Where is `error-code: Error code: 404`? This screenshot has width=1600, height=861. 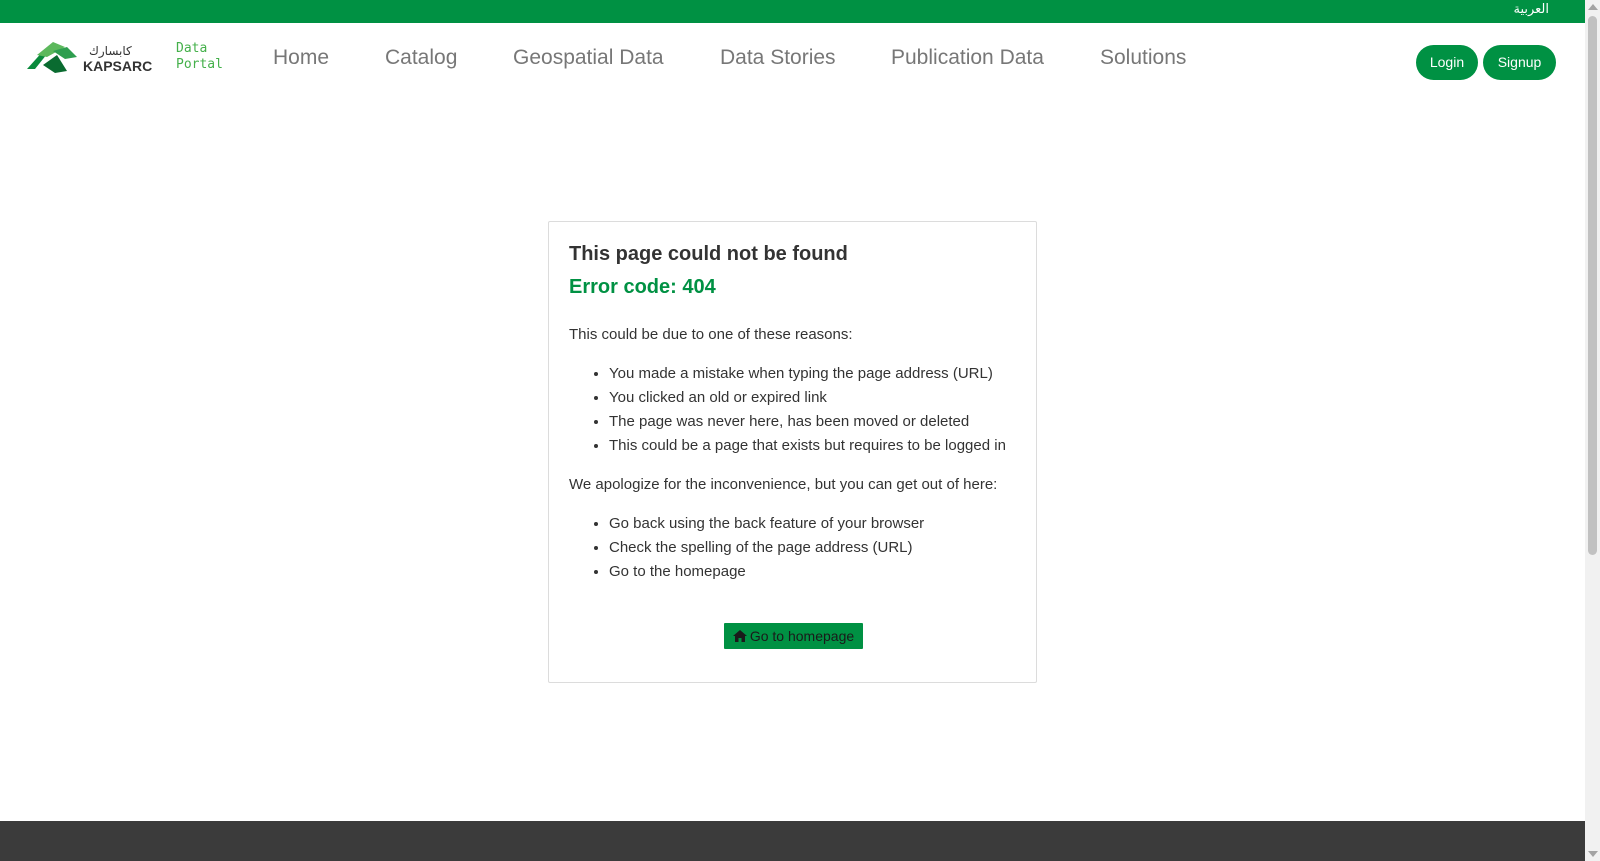
error-code: Error code: 404 is located at coordinates (642, 287).